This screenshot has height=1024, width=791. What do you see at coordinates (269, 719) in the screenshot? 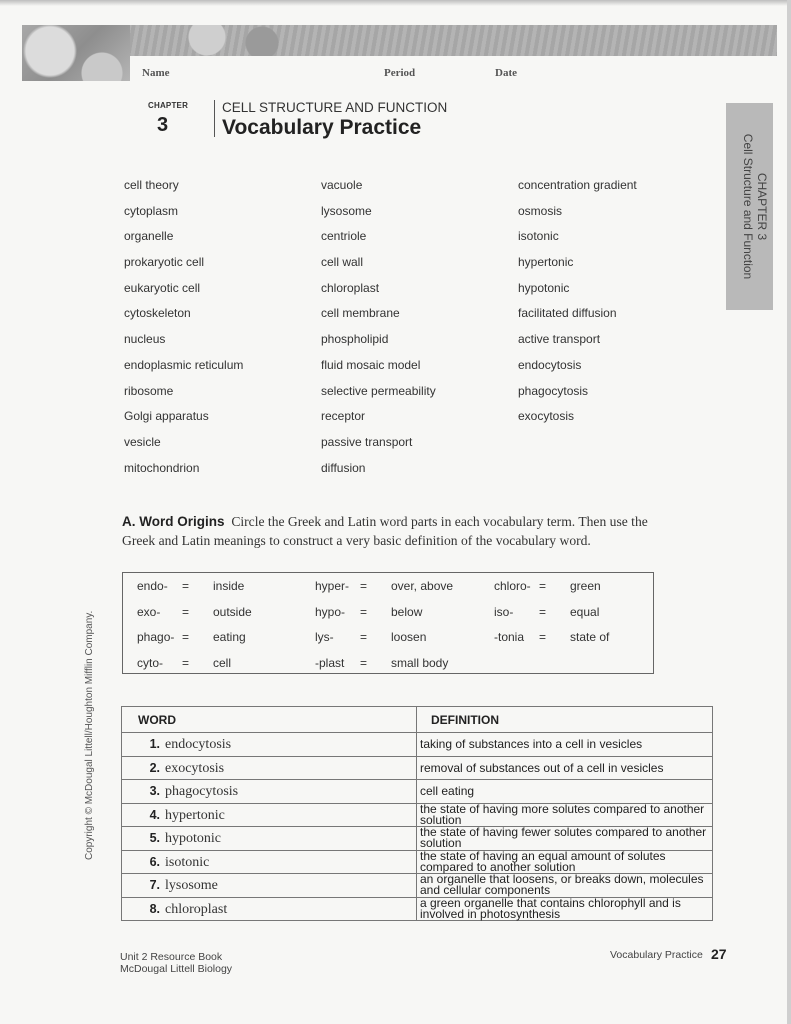
I see `word-column-header: WORD` at bounding box center [269, 719].